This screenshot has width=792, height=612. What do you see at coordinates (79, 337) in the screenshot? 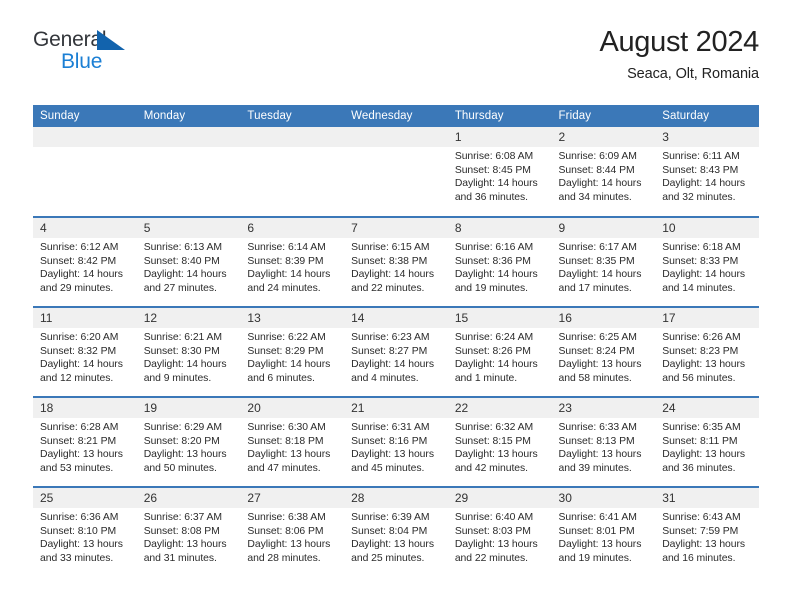
I see `sunrise-text: Sunrise: 6:20 AM` at bounding box center [79, 337].